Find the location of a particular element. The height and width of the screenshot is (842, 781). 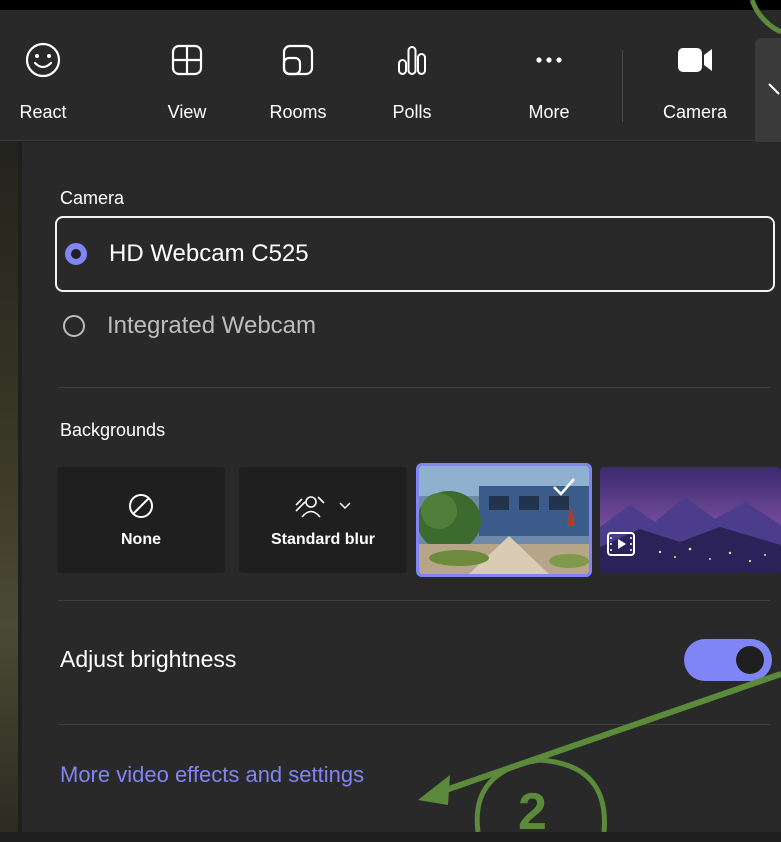

camera-option-label: Integrated Webcam is located at coordinates (212, 325).